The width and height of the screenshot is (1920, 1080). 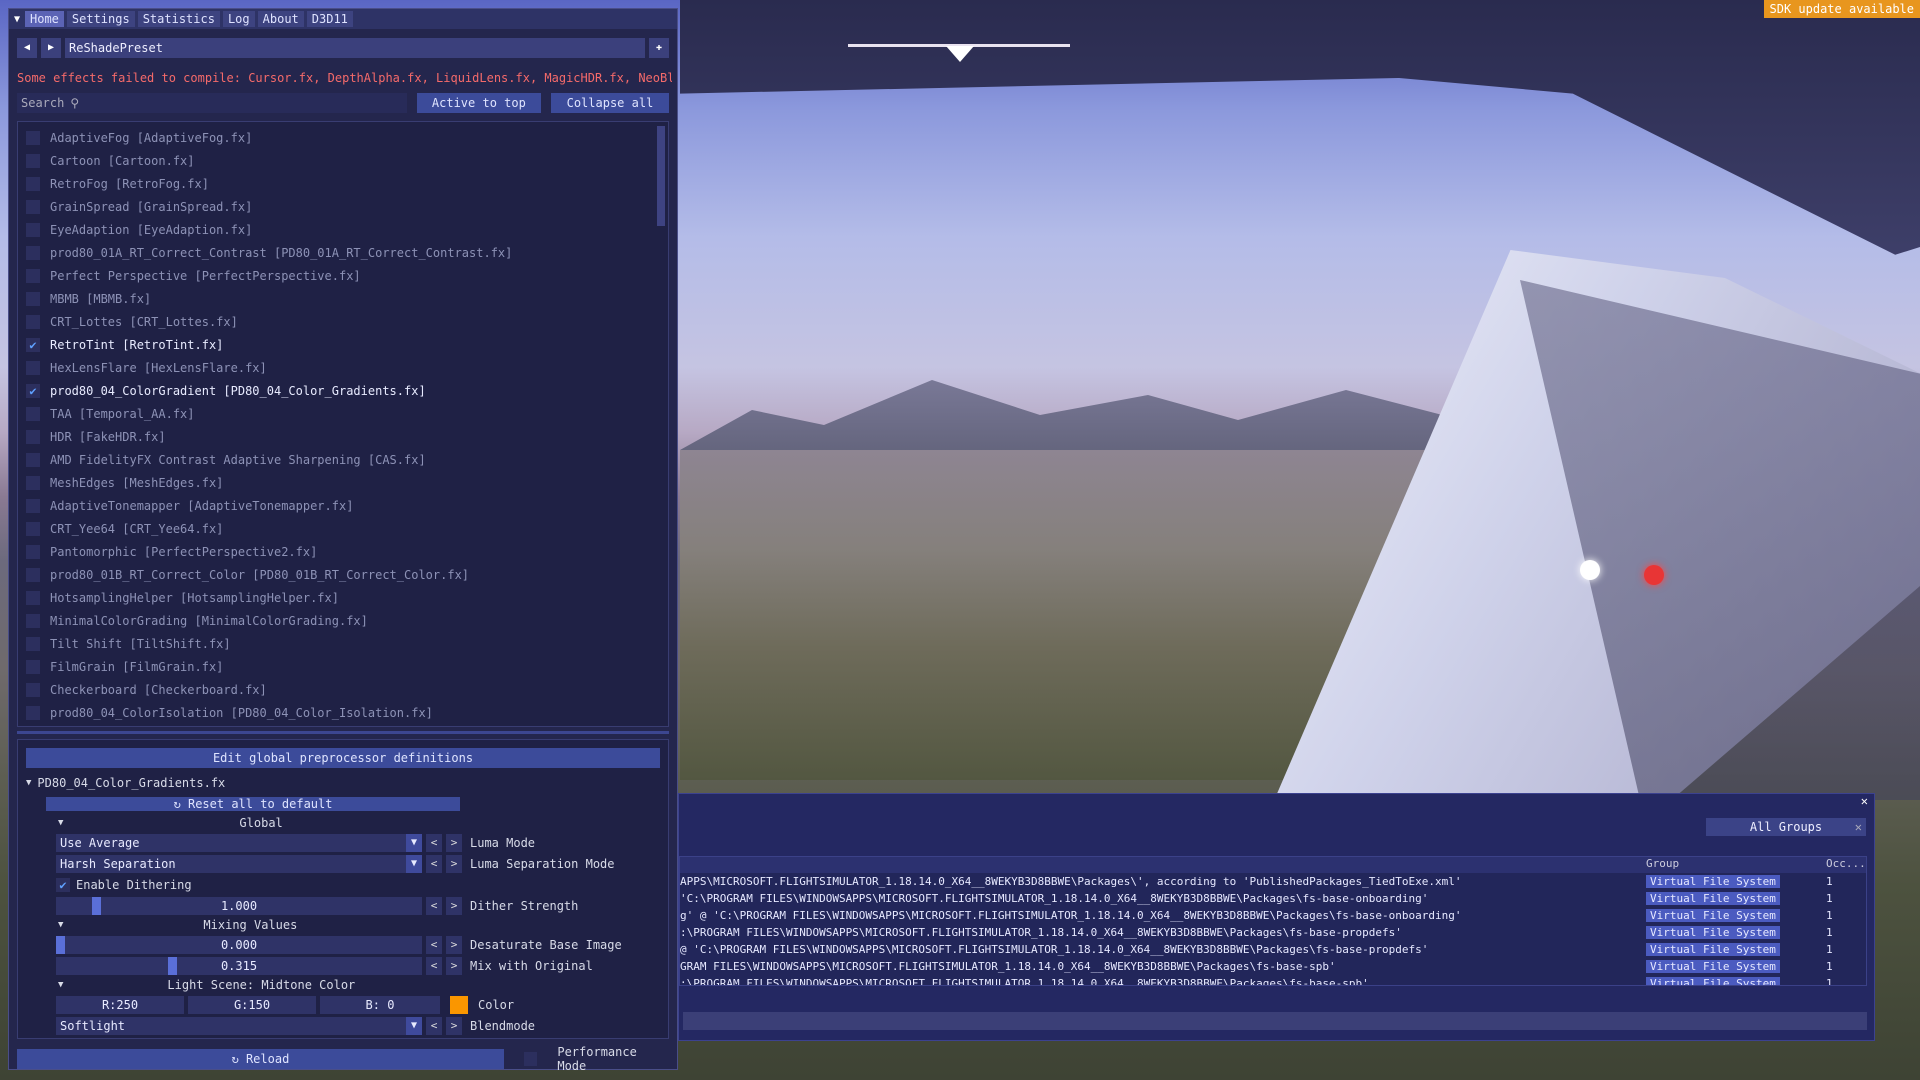 I want to click on active-to-top-button: Active to top, so click(x=478, y=103).